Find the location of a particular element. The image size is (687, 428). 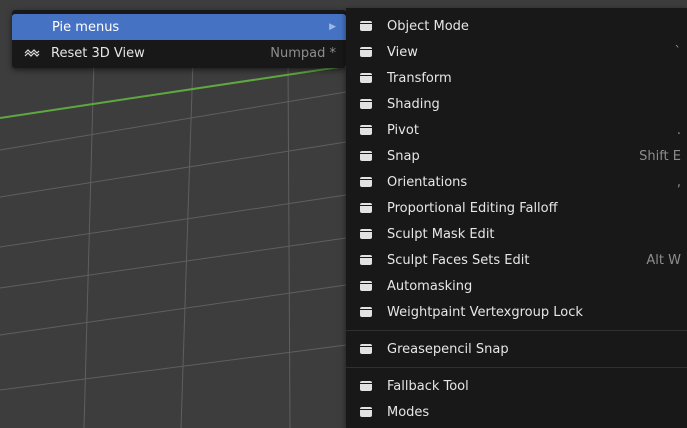

submenu-arrow-icon: ▶ is located at coordinates (332, 27).